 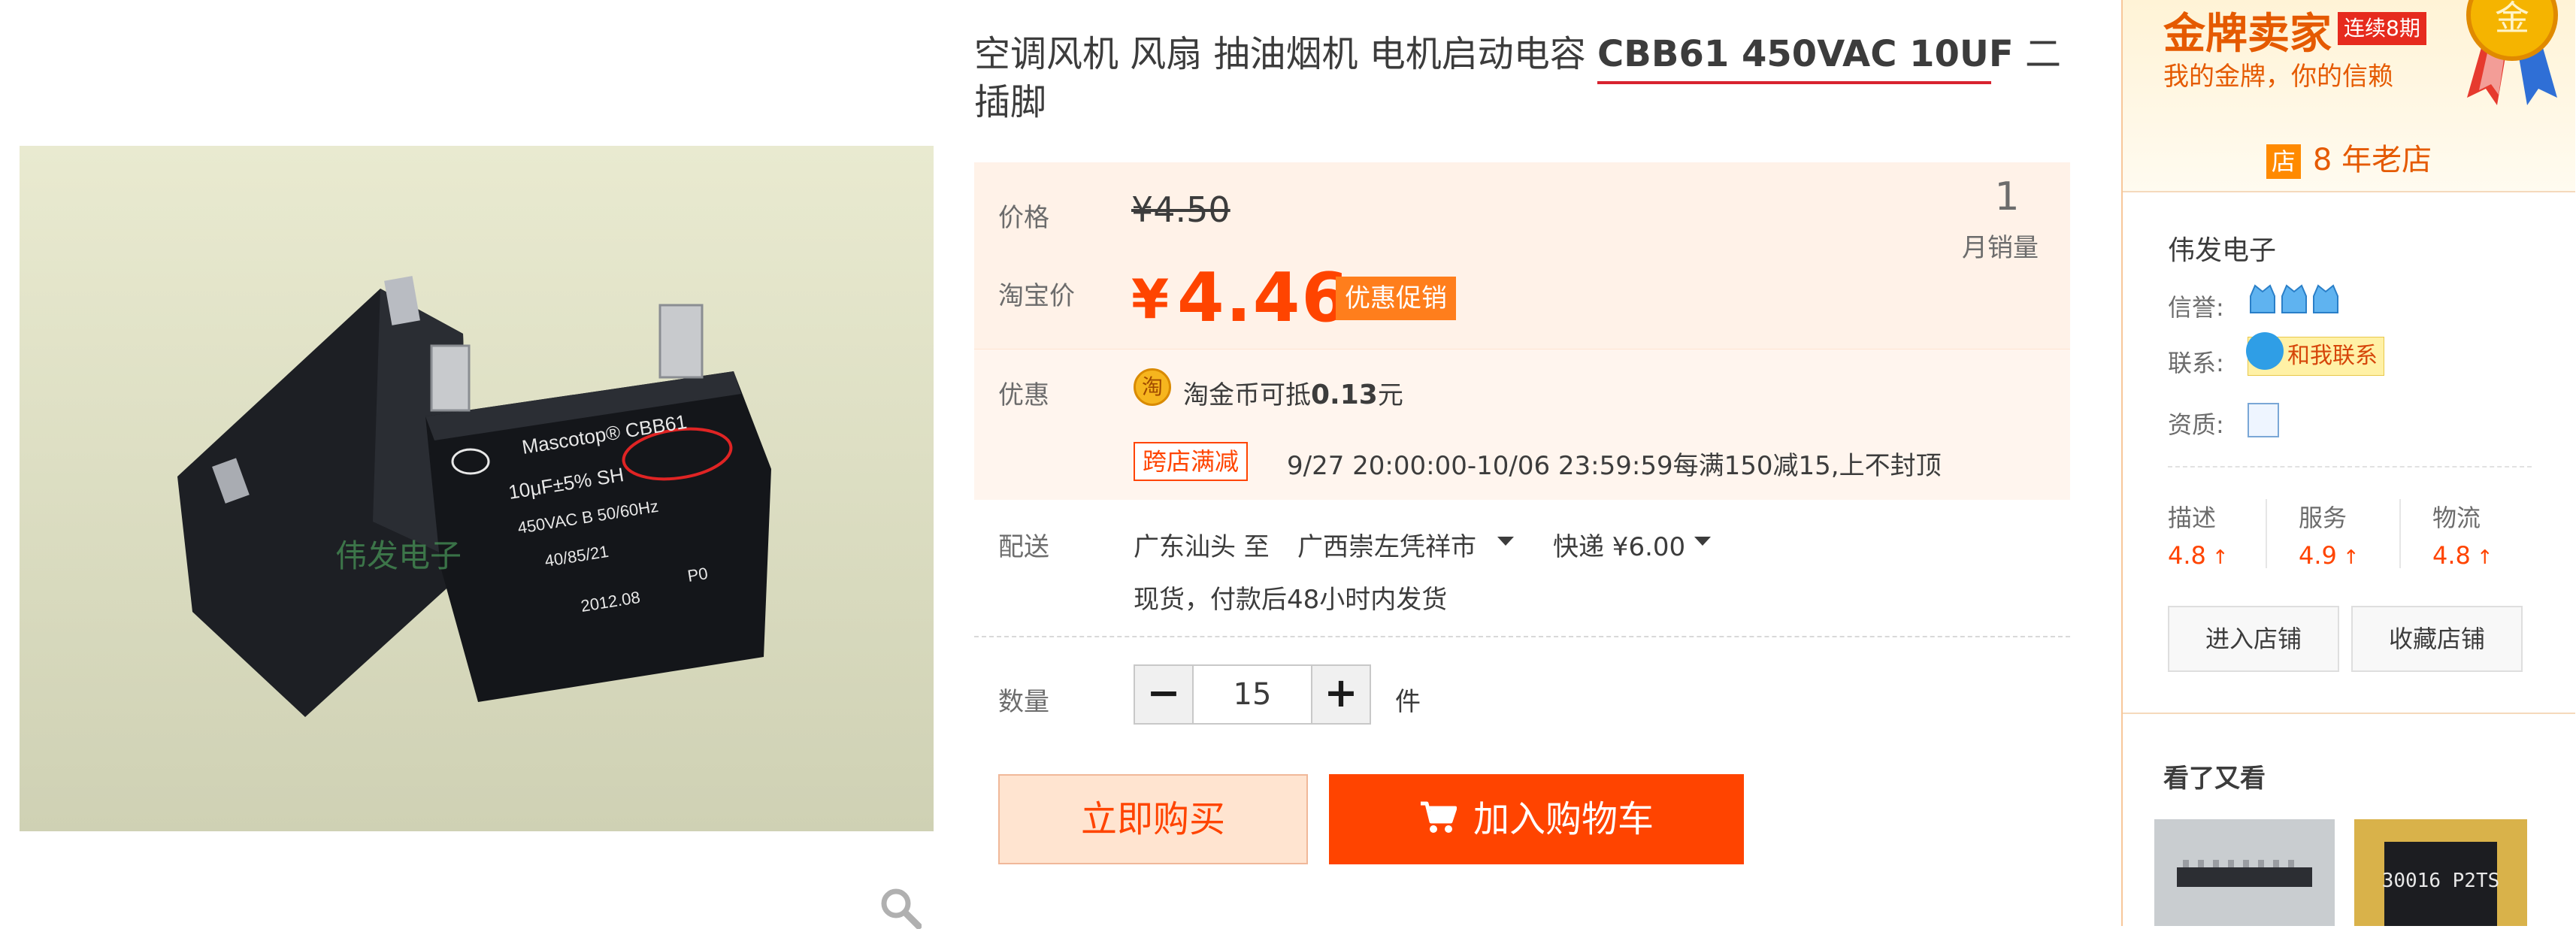 What do you see at coordinates (1180, 209) in the screenshot?
I see `original-price: ¥4.50` at bounding box center [1180, 209].